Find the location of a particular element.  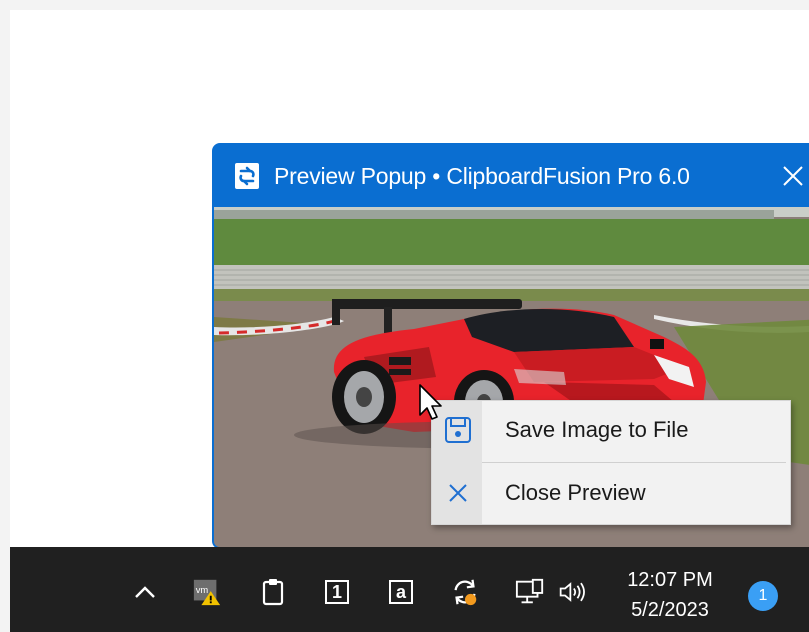

taskbar: vm 1 a 12:07 PM 5/2/2023 1 is located at coordinates (409, 589).